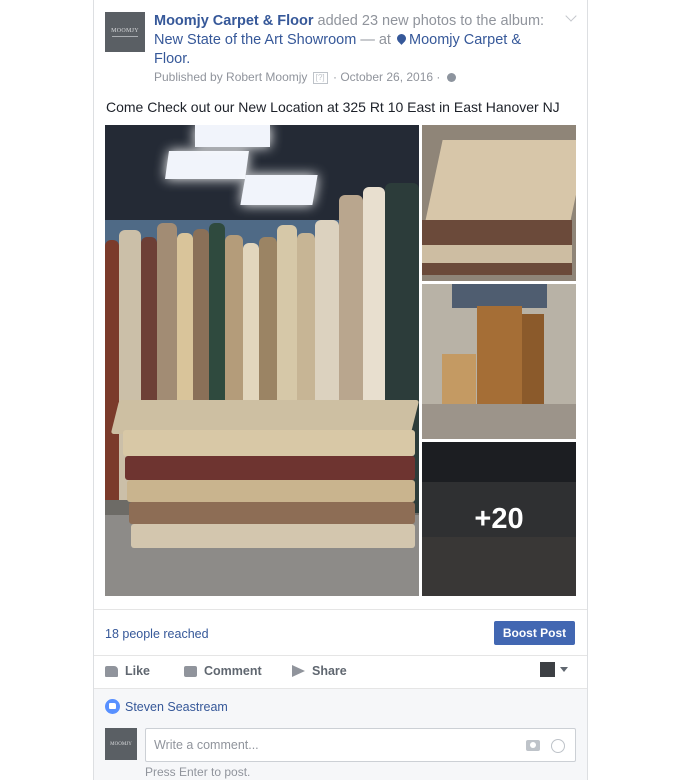  What do you see at coordinates (230, 77) in the screenshot?
I see `published-by: Published by Robert Moomjy` at bounding box center [230, 77].